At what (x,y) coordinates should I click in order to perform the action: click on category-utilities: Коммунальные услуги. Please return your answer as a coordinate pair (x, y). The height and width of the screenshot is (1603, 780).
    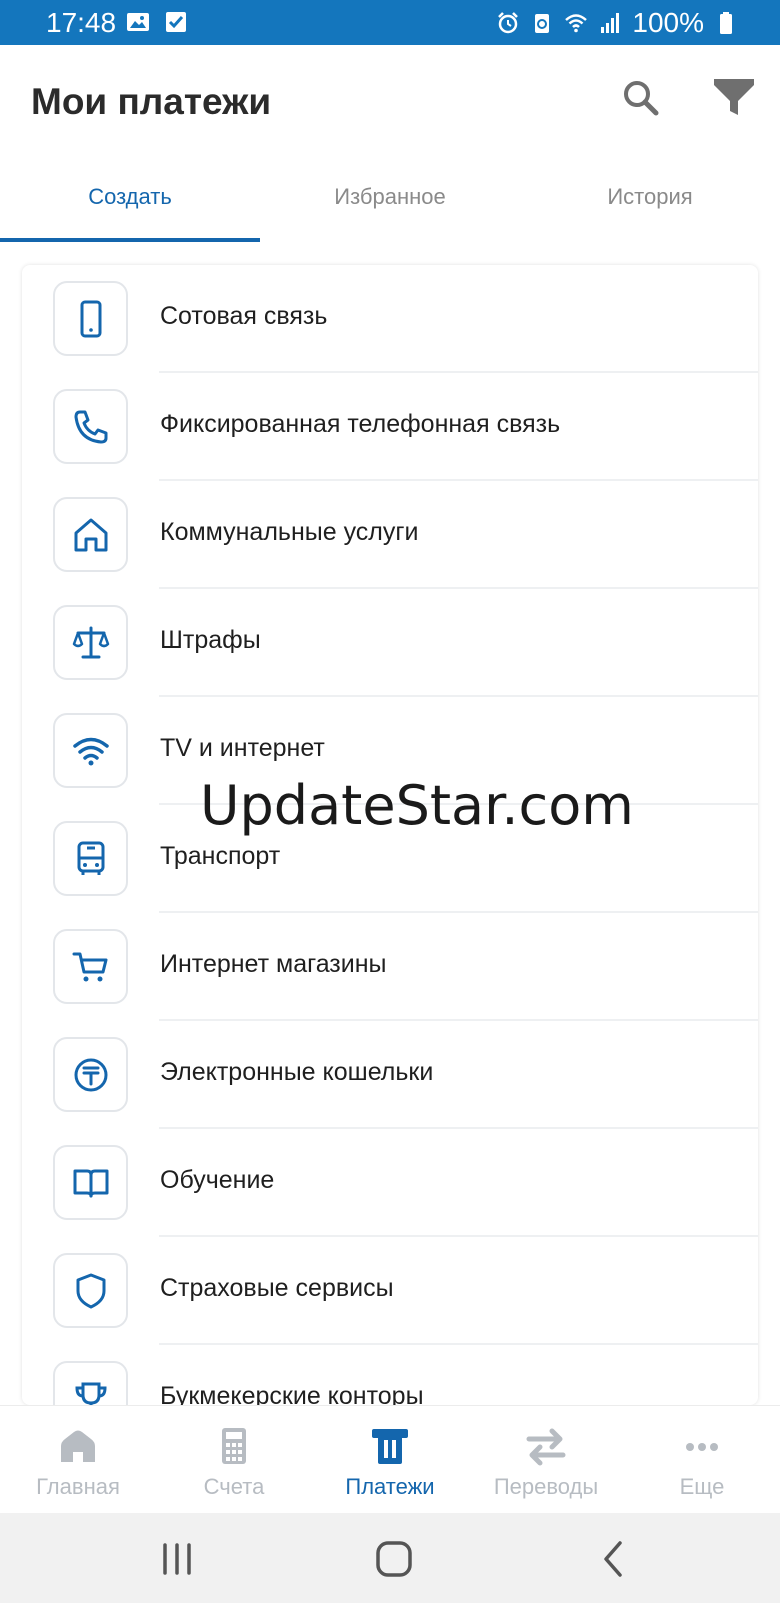
    Looking at the image, I should click on (390, 535).